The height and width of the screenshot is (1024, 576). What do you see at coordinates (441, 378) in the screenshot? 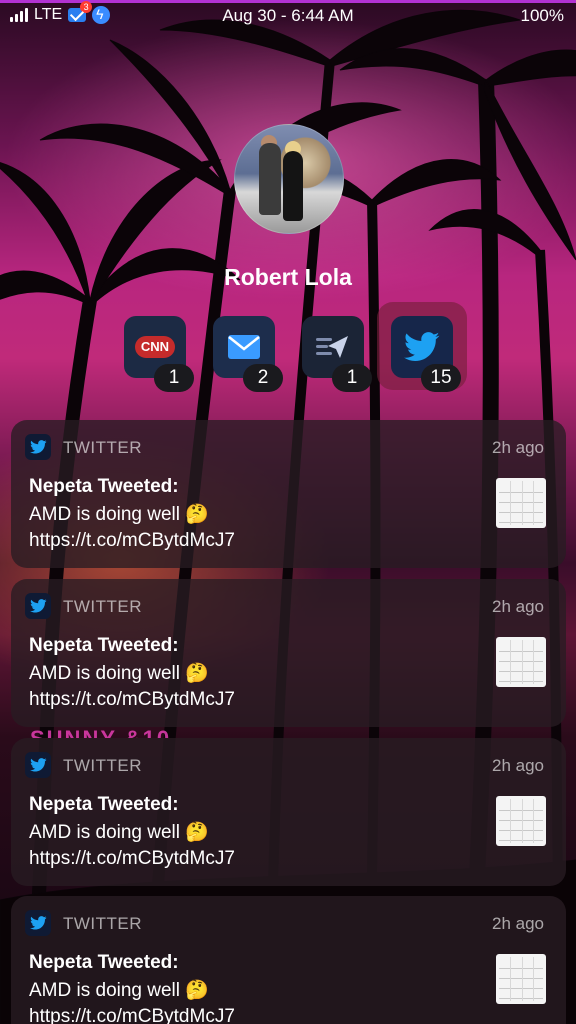
I see `app-group-count: 15` at bounding box center [441, 378].